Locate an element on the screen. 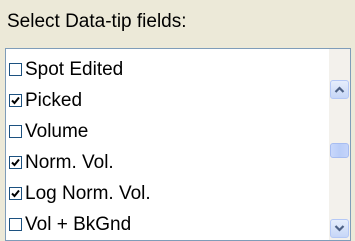  scrollbar-thumb is located at coordinates (339, 150).